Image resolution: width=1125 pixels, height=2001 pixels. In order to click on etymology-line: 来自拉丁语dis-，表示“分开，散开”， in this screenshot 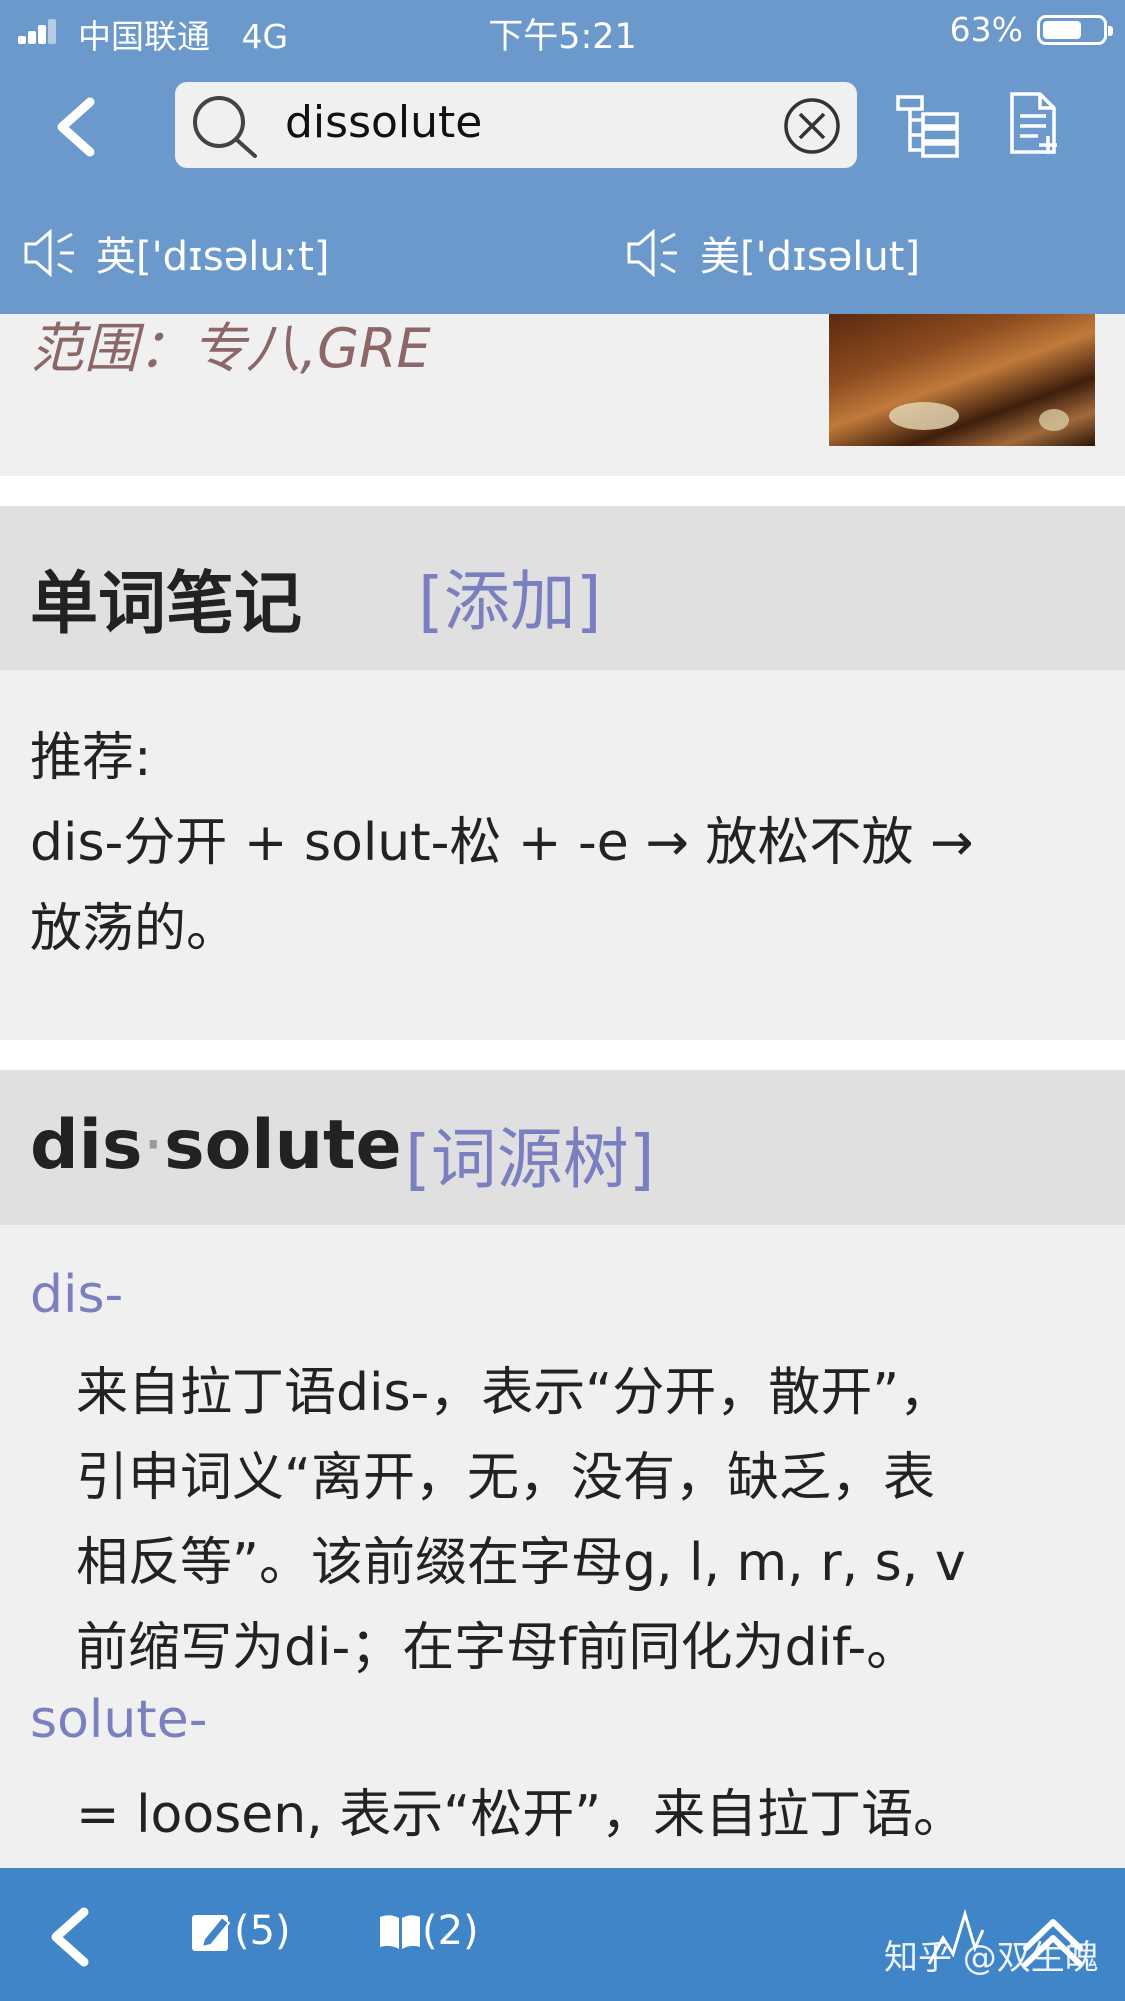, I will do `click(514, 1393)`.